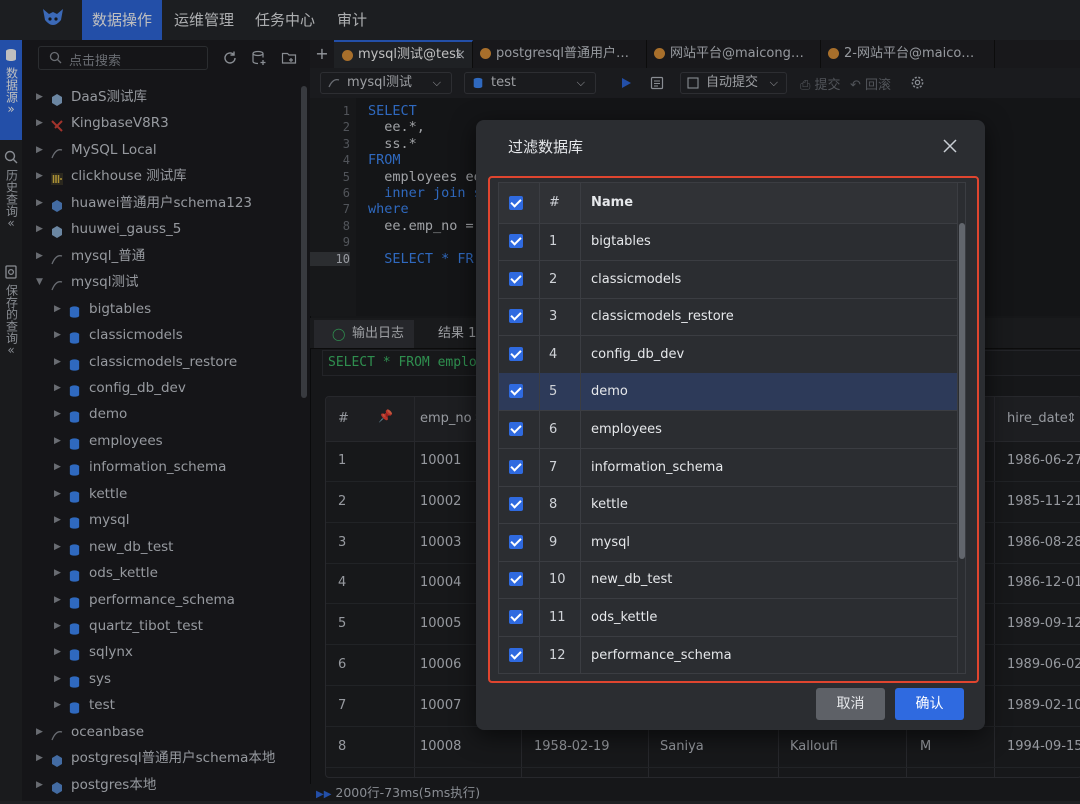 This screenshot has height=804, width=1080. I want to click on table-row: 2 classicmodels, so click(728, 280).